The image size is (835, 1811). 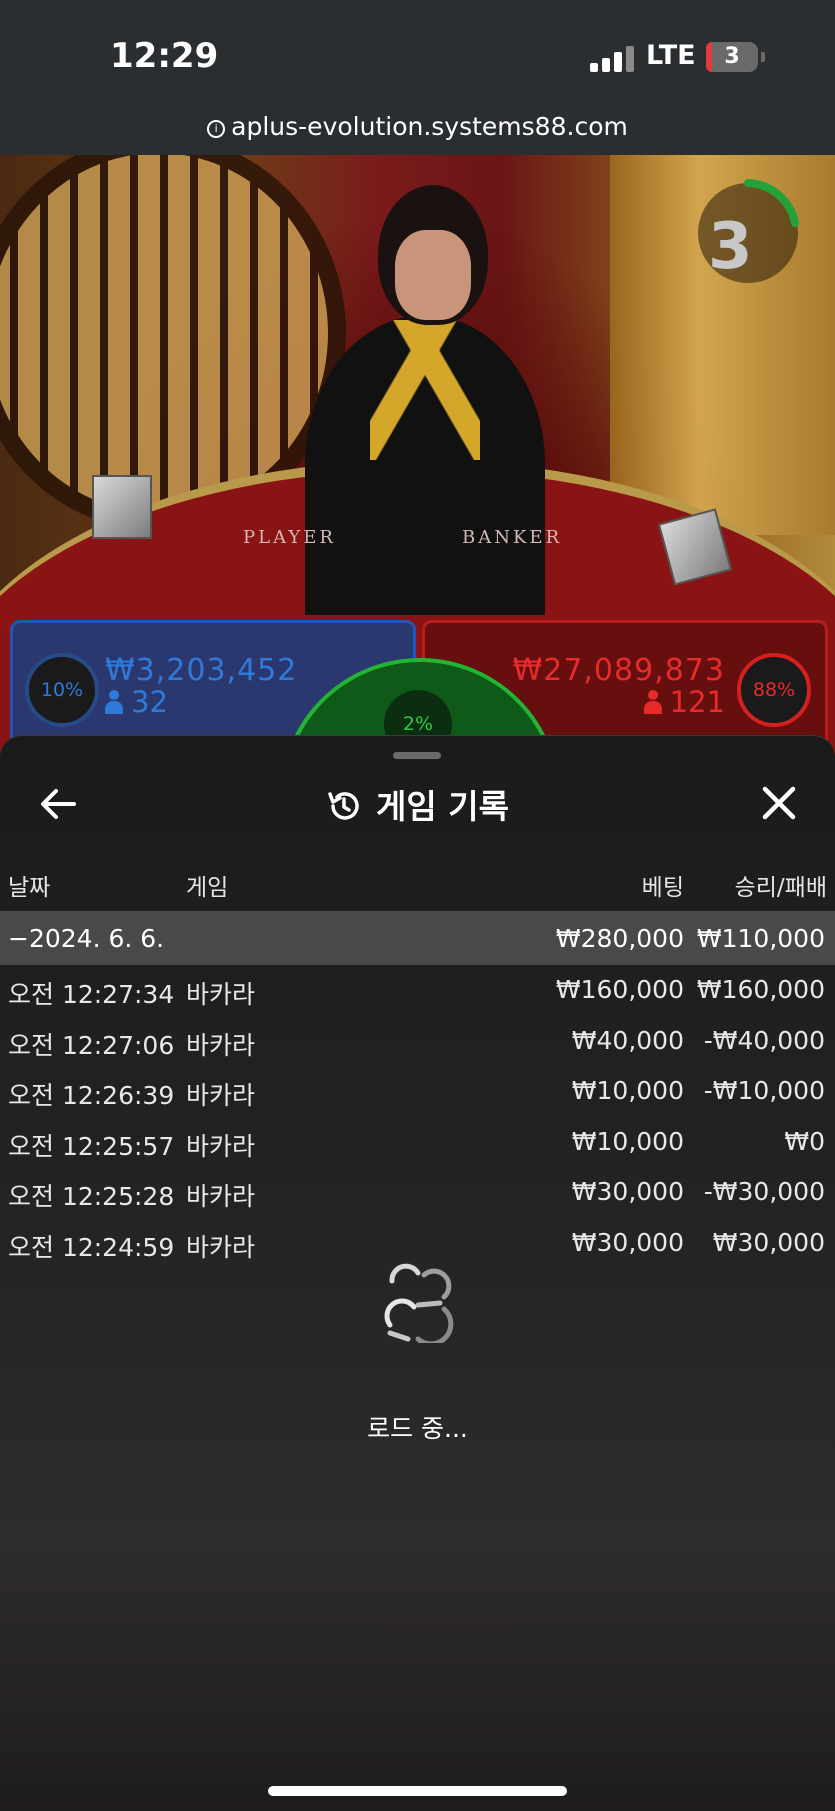 What do you see at coordinates (619, 989) in the screenshot?
I see `row-bet: ₩160,000` at bounding box center [619, 989].